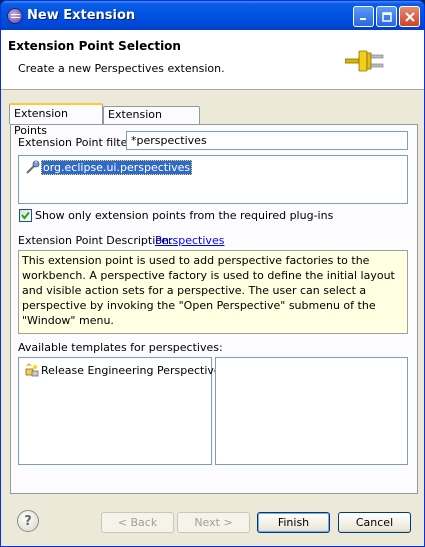 The image size is (425, 547). Describe the element at coordinates (119, 411) in the screenshot. I see `templates-list: Release Engineering Perspective` at that location.